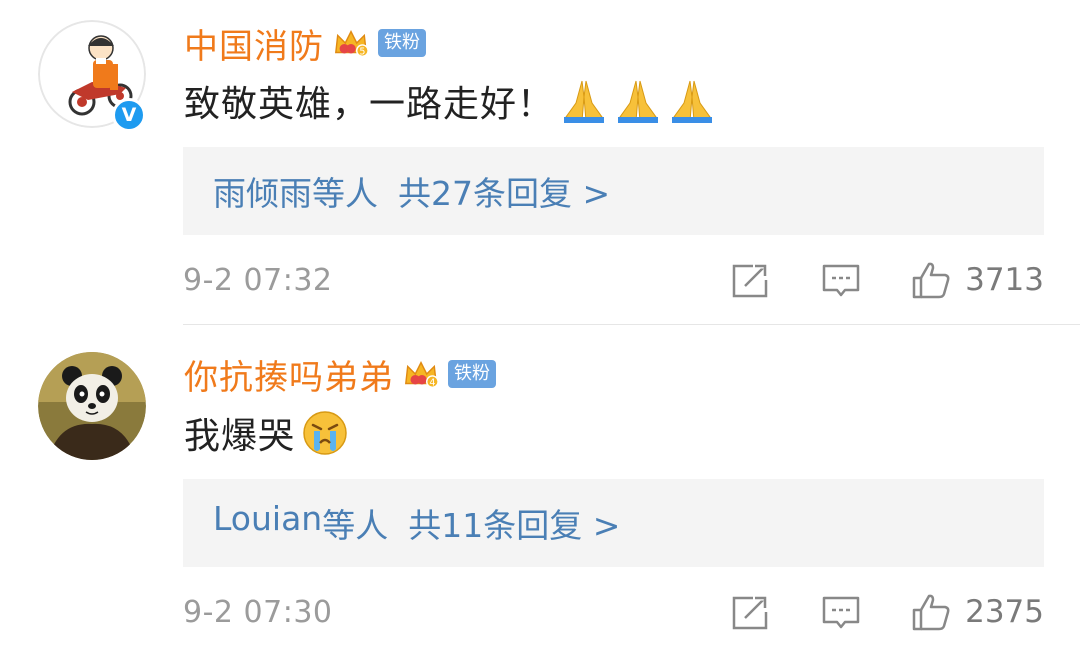 The width and height of the screenshot is (1080, 654). I want to click on comment-header: 你抗揍吗弟弟 4 铁粉, so click(340, 374).